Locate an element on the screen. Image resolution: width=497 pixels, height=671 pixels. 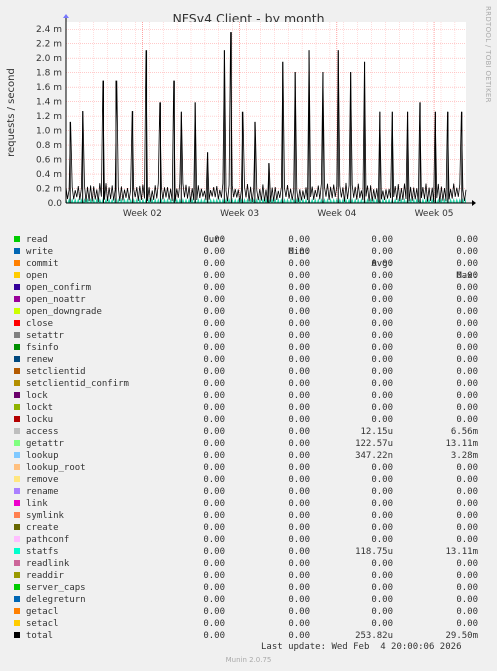
y-tick-label: 1.4 m is located at coordinates (49, 103).